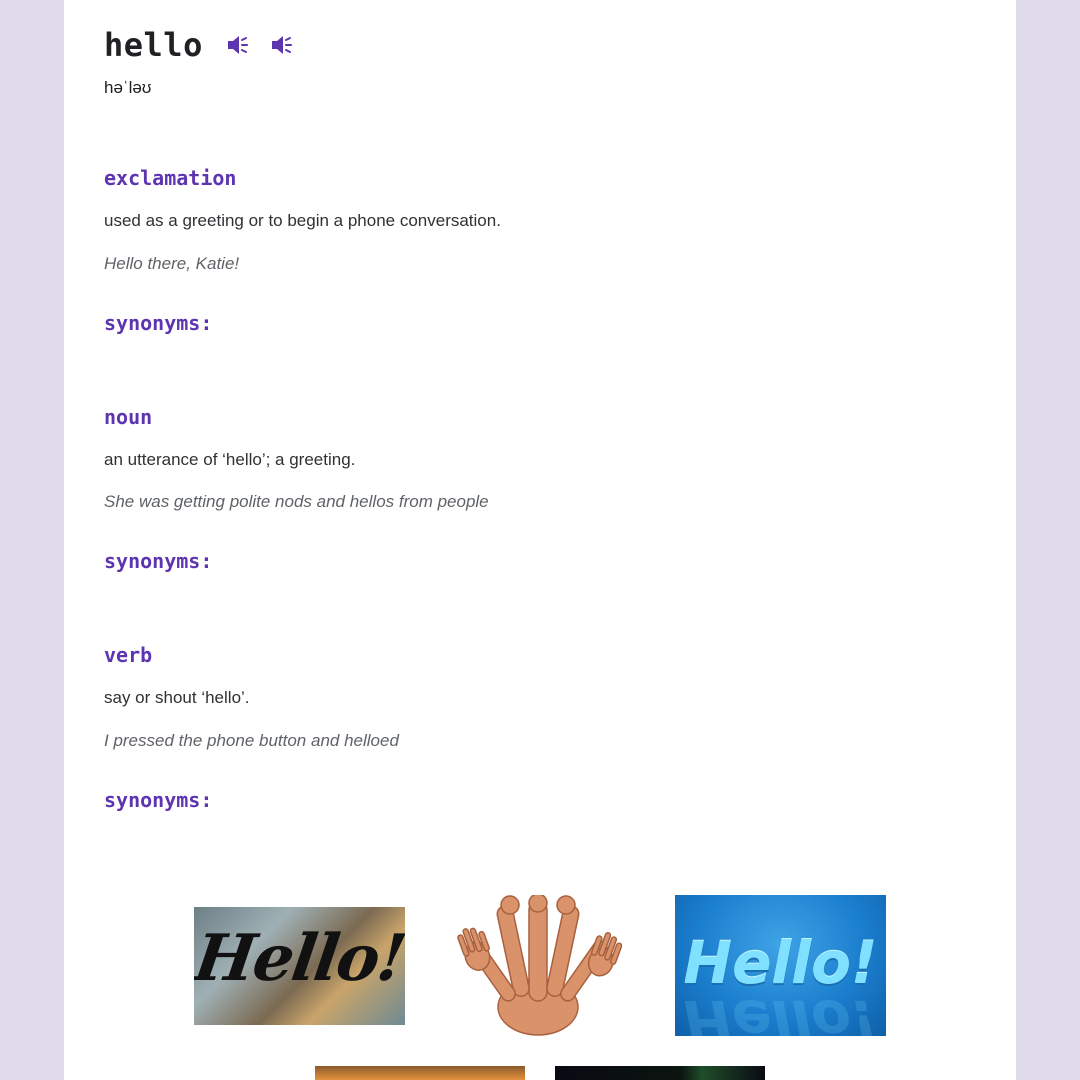  I want to click on image-text: Hello!, so click(299, 958).